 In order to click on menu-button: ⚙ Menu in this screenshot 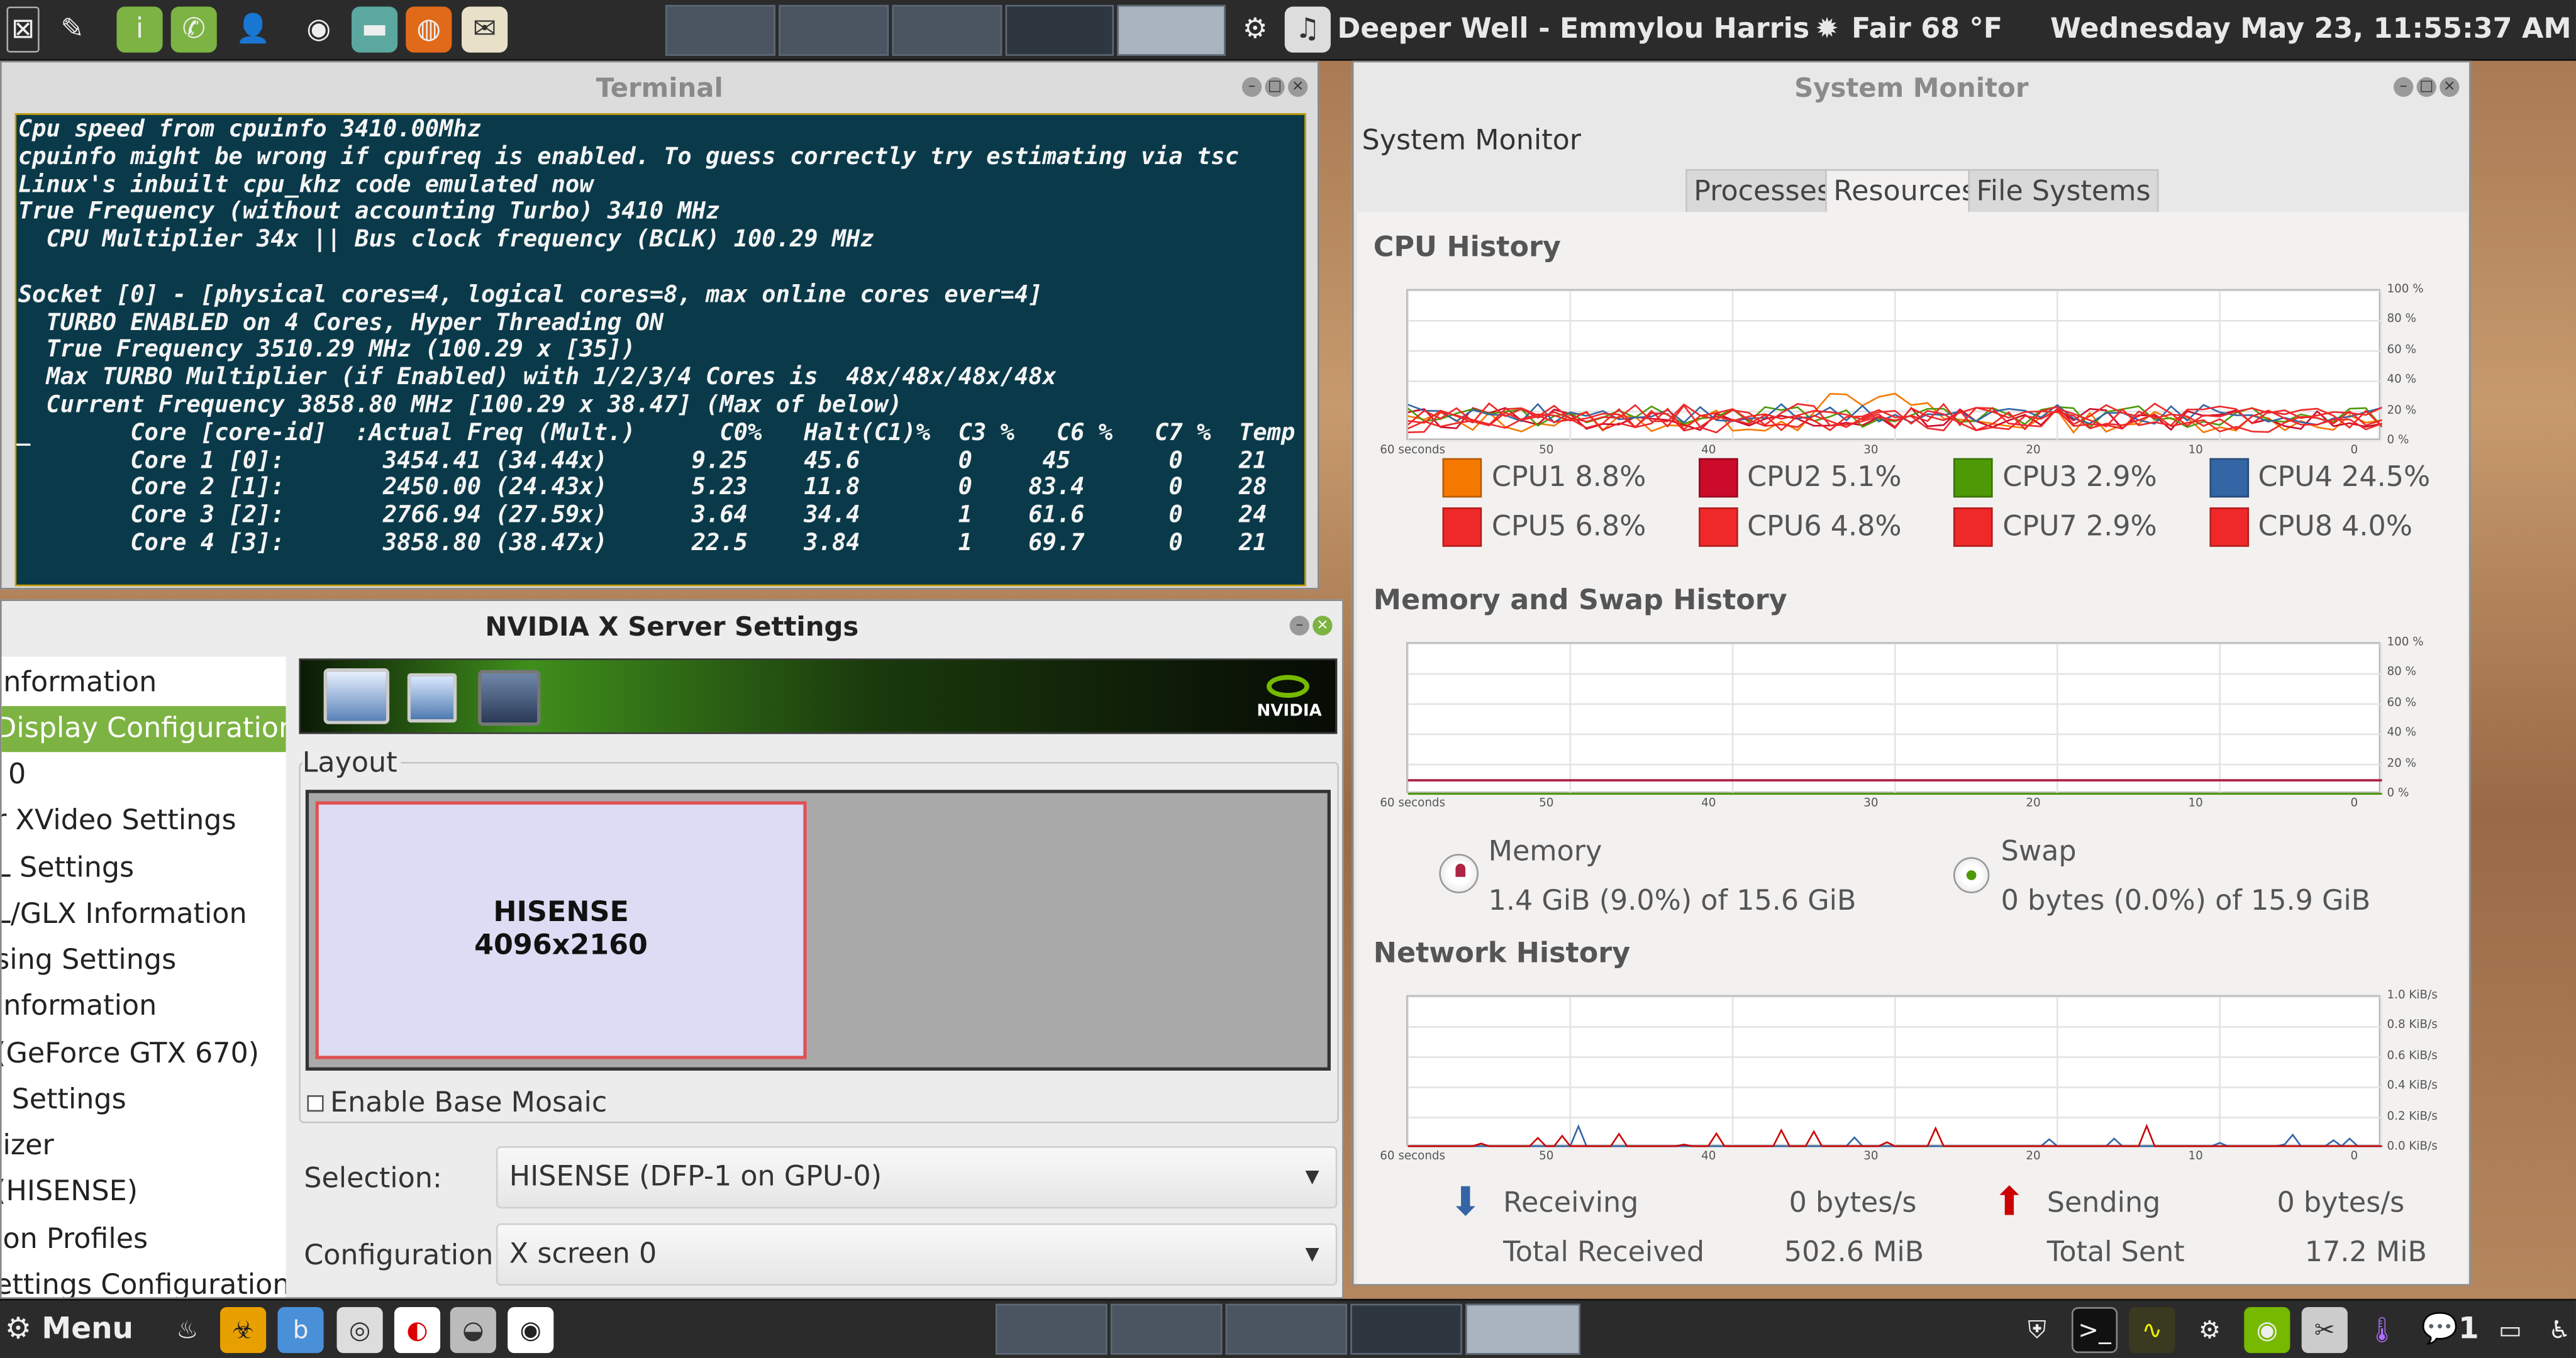, I will do `click(69, 1329)`.